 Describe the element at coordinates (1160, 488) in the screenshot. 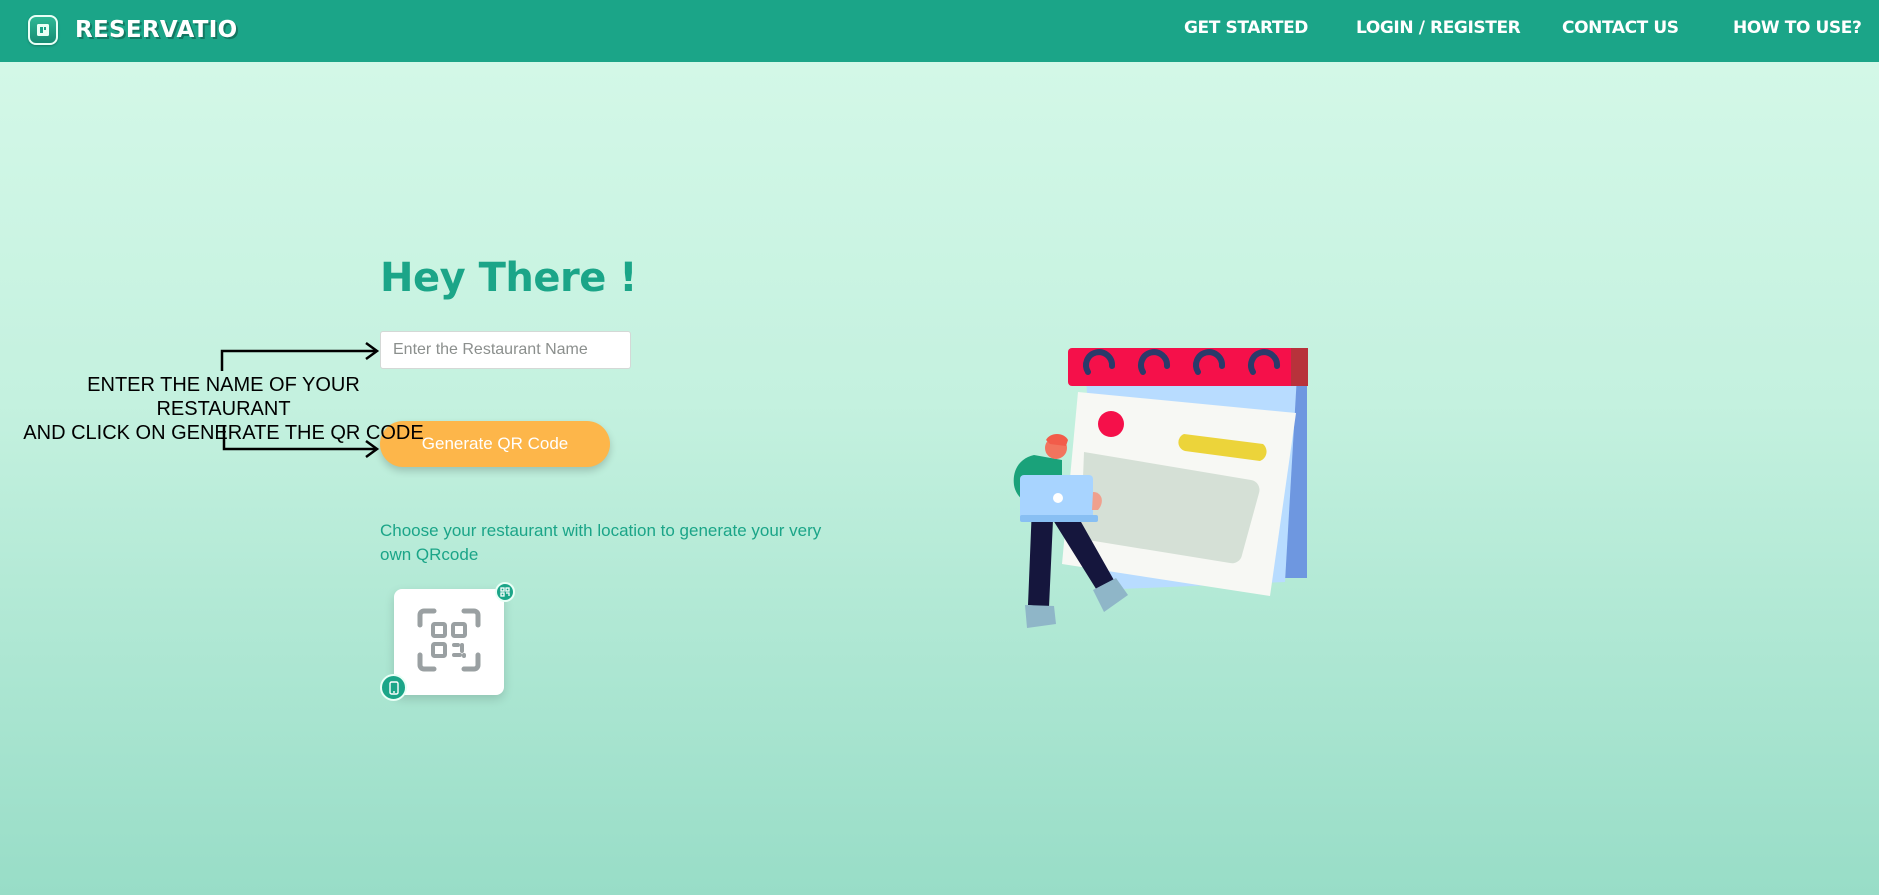

I see `calendar-person-illustration` at that location.